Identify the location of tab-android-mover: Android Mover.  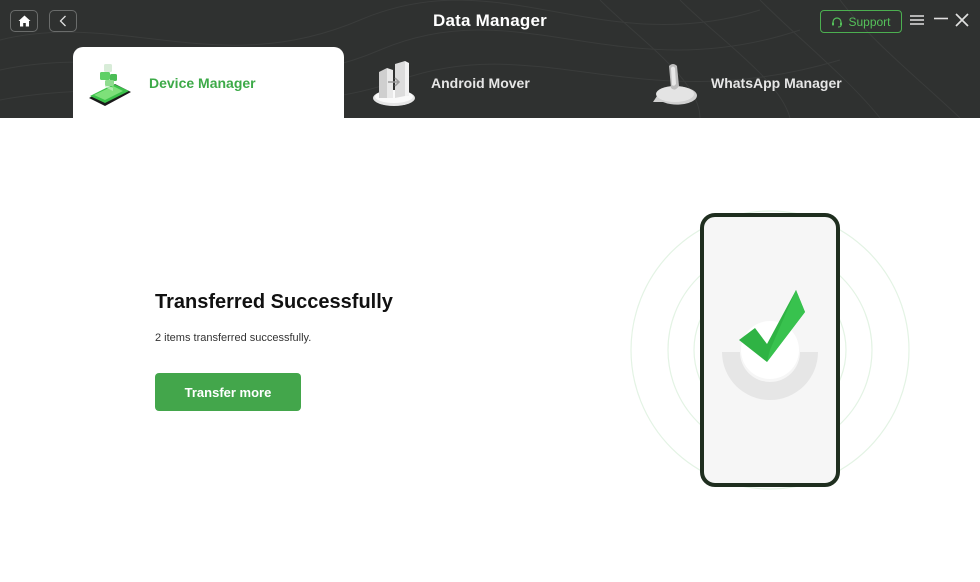
(490, 82).